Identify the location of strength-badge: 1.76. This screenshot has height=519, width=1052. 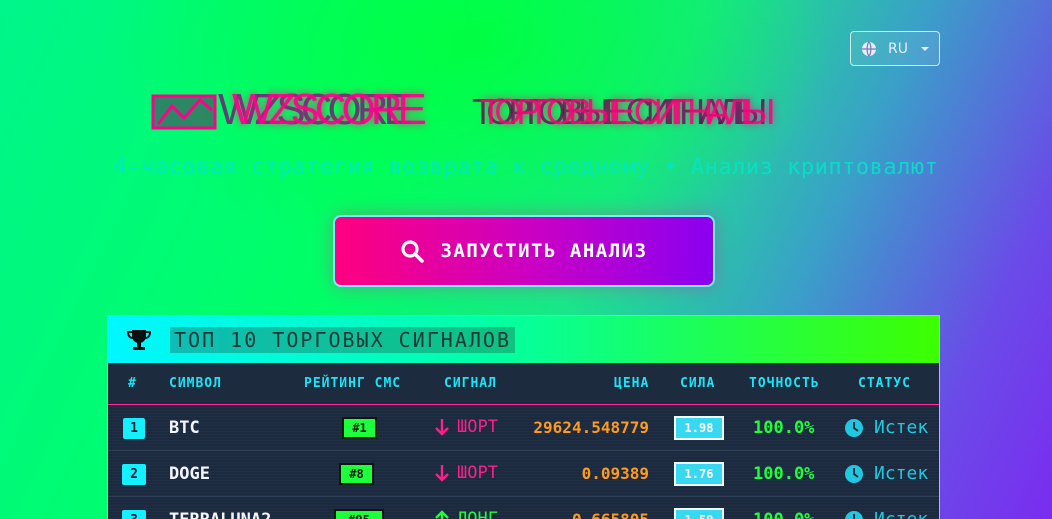
(699, 474).